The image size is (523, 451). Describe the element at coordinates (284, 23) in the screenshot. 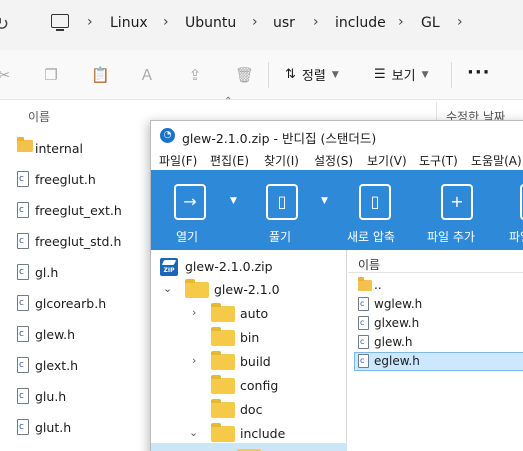

I see `breadcrumb-usr: usr` at that location.